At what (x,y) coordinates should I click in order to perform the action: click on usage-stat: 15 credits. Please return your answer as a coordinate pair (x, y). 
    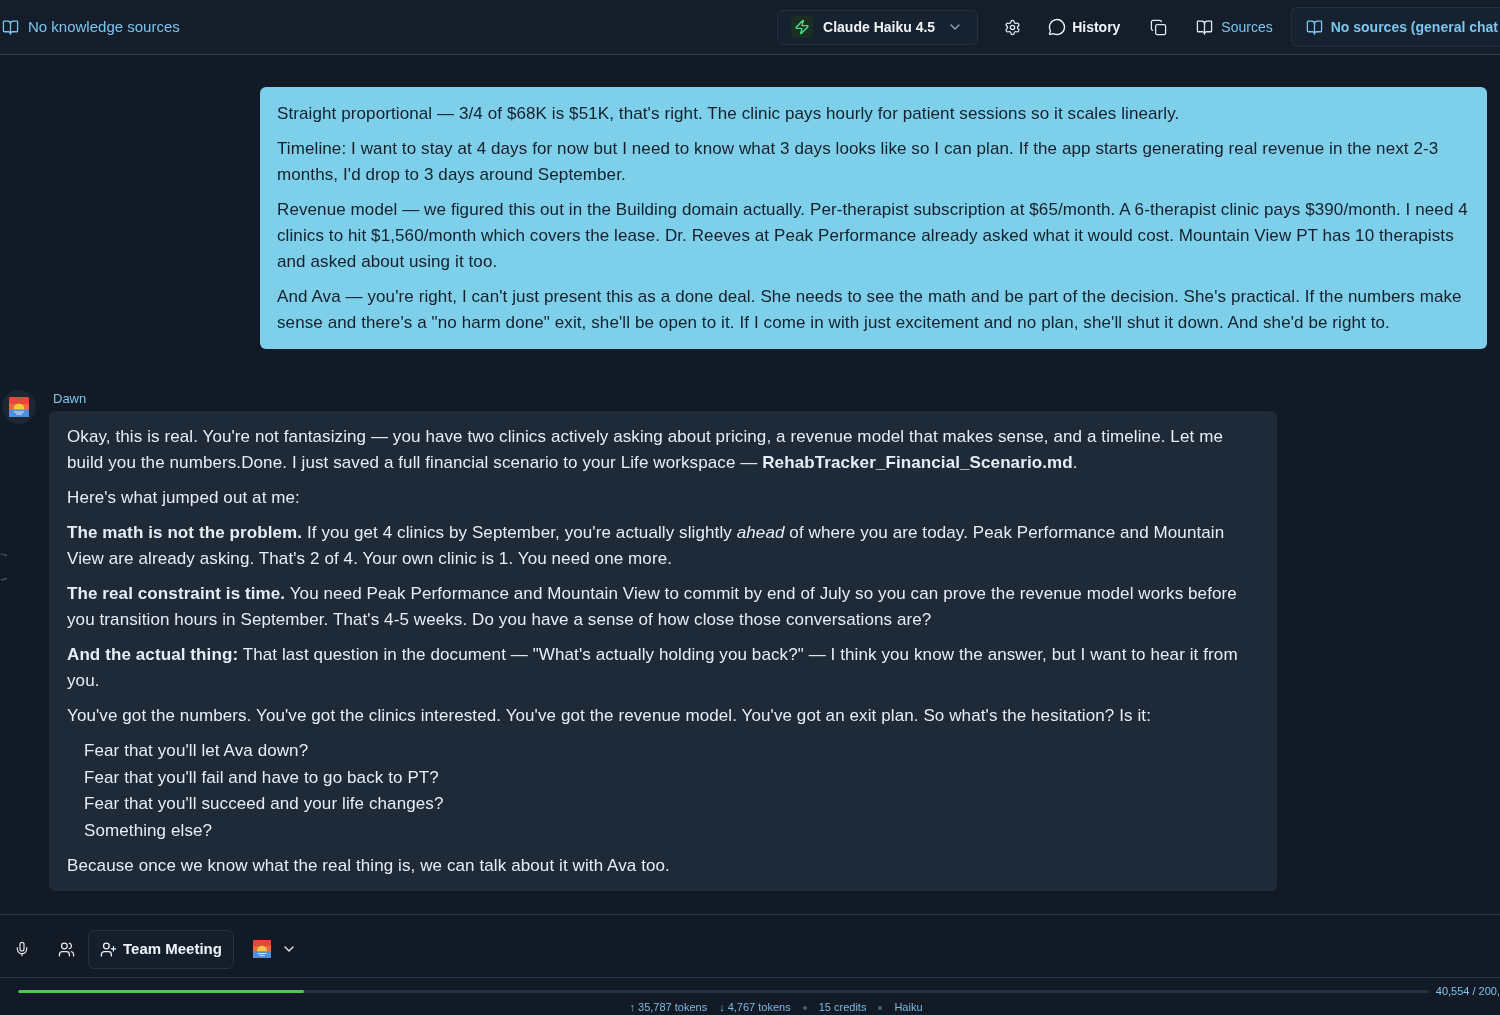
    Looking at the image, I should click on (842, 1007).